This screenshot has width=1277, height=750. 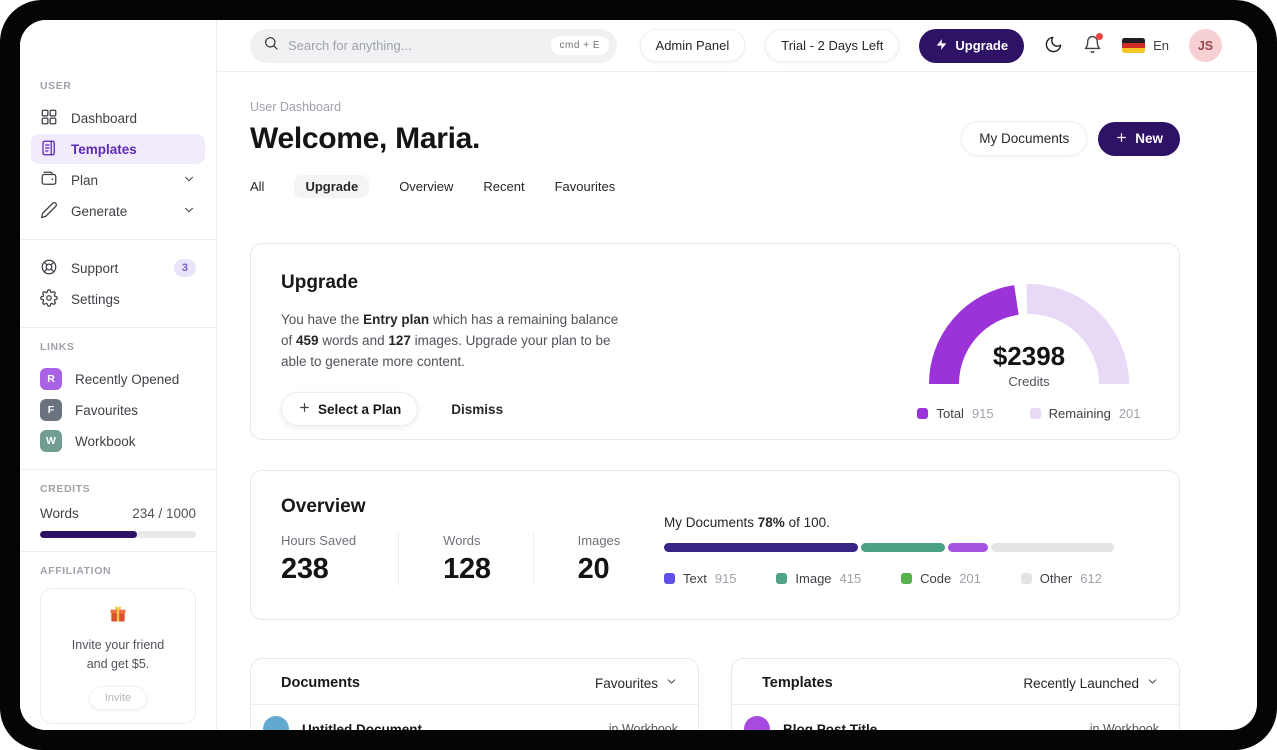 What do you see at coordinates (332, 186) in the screenshot?
I see `tab-upgrade: Upgrade` at bounding box center [332, 186].